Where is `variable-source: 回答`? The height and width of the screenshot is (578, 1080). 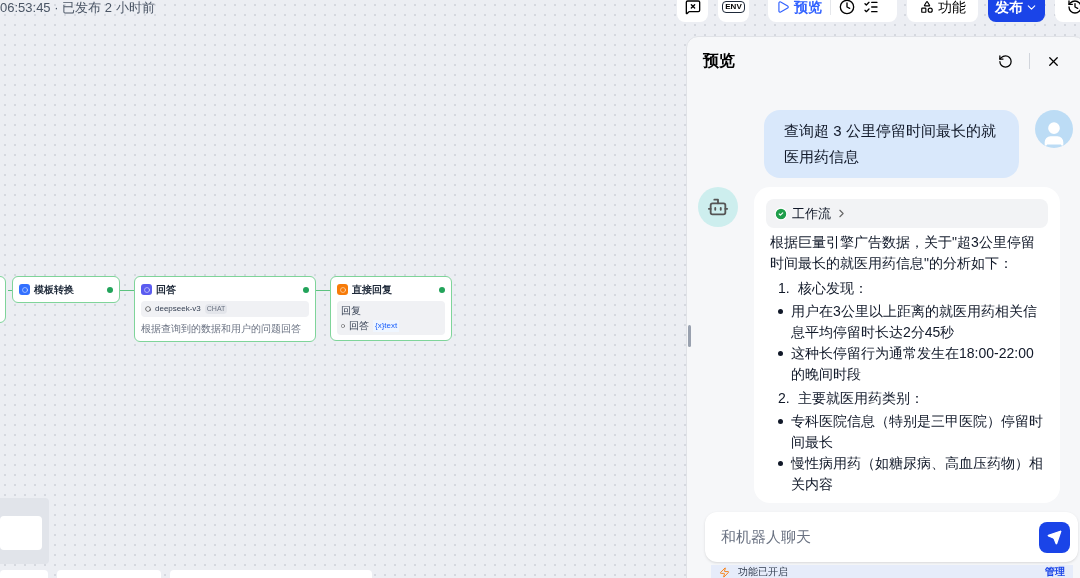
variable-source: 回答 is located at coordinates (359, 326).